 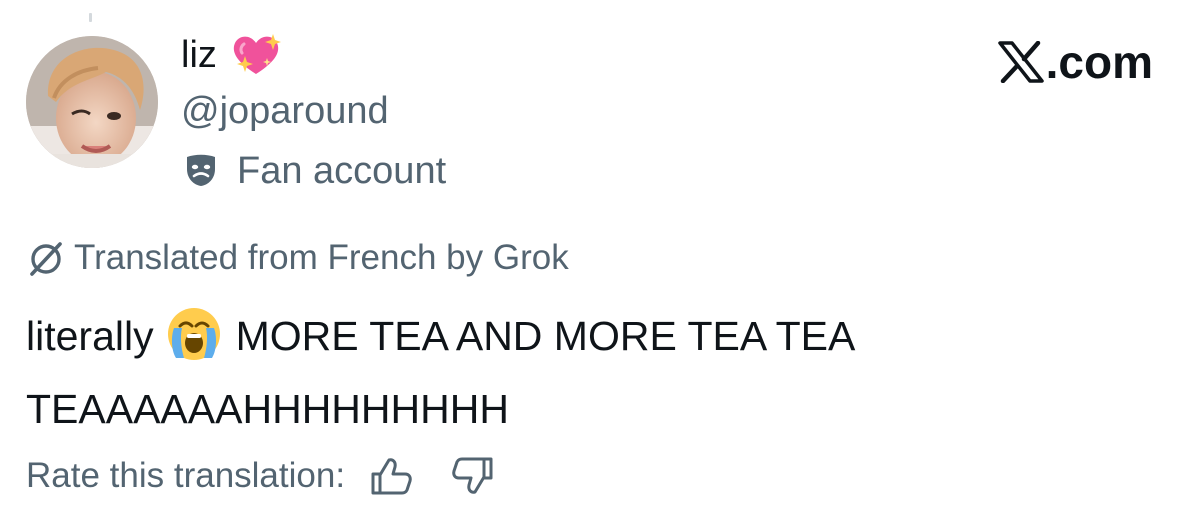 What do you see at coordinates (46, 258) in the screenshot?
I see `grok-icon` at bounding box center [46, 258].